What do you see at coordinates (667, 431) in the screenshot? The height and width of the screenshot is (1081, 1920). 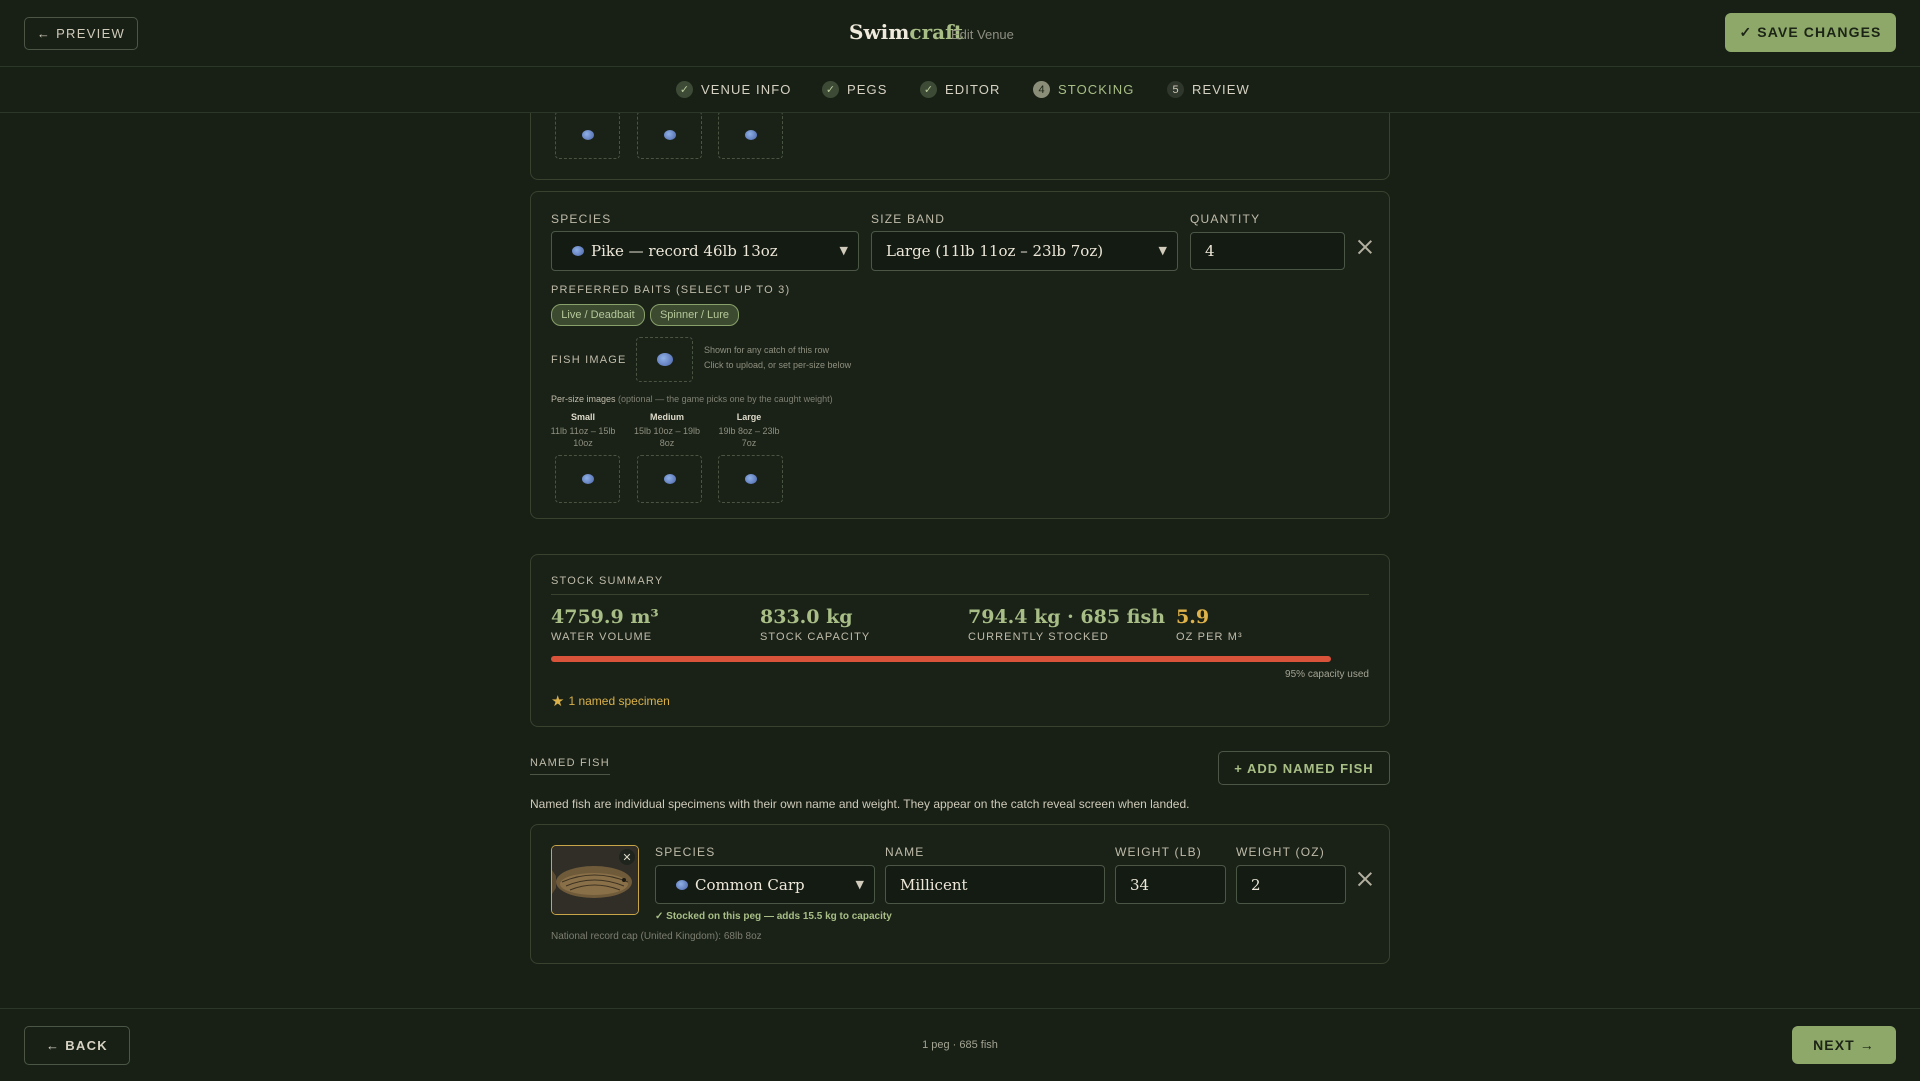 I see `size-range-line: 15lb 10oz – 19lb` at bounding box center [667, 431].